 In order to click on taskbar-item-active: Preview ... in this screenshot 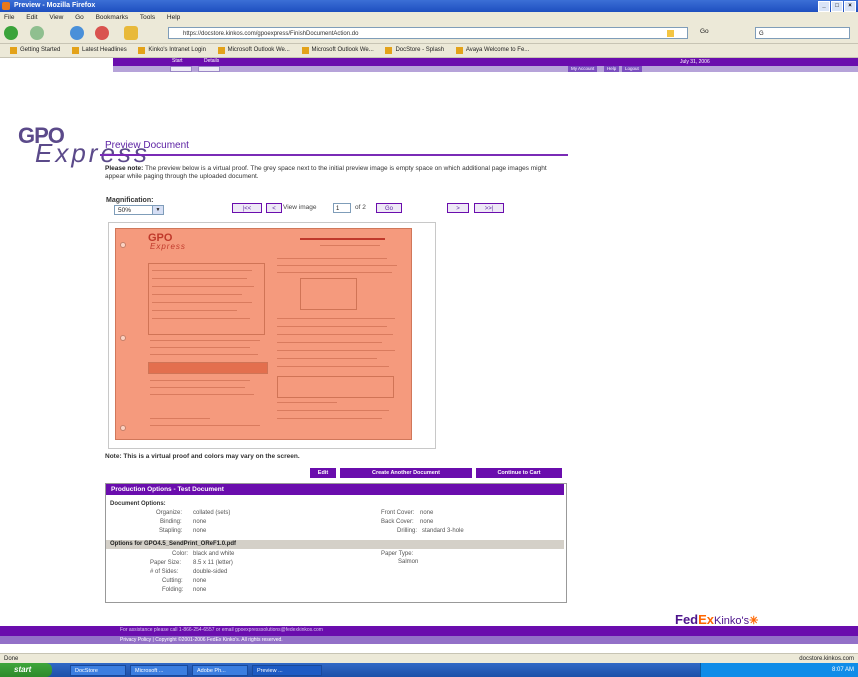, I will do `click(287, 670)`.